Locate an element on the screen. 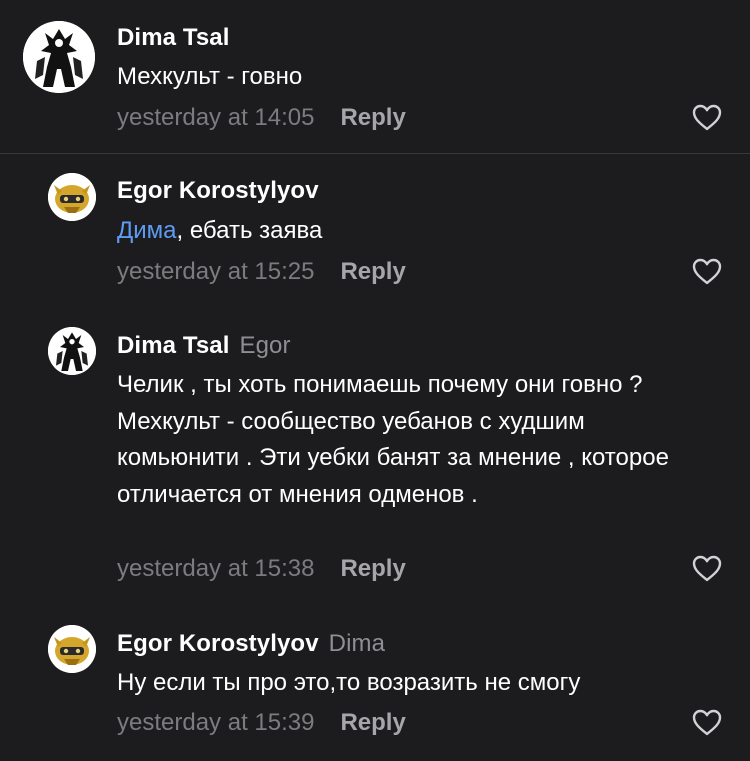 The image size is (750, 761). comment-text: Ну если ты про это,то возразить не смогу is located at coordinates (412, 683).